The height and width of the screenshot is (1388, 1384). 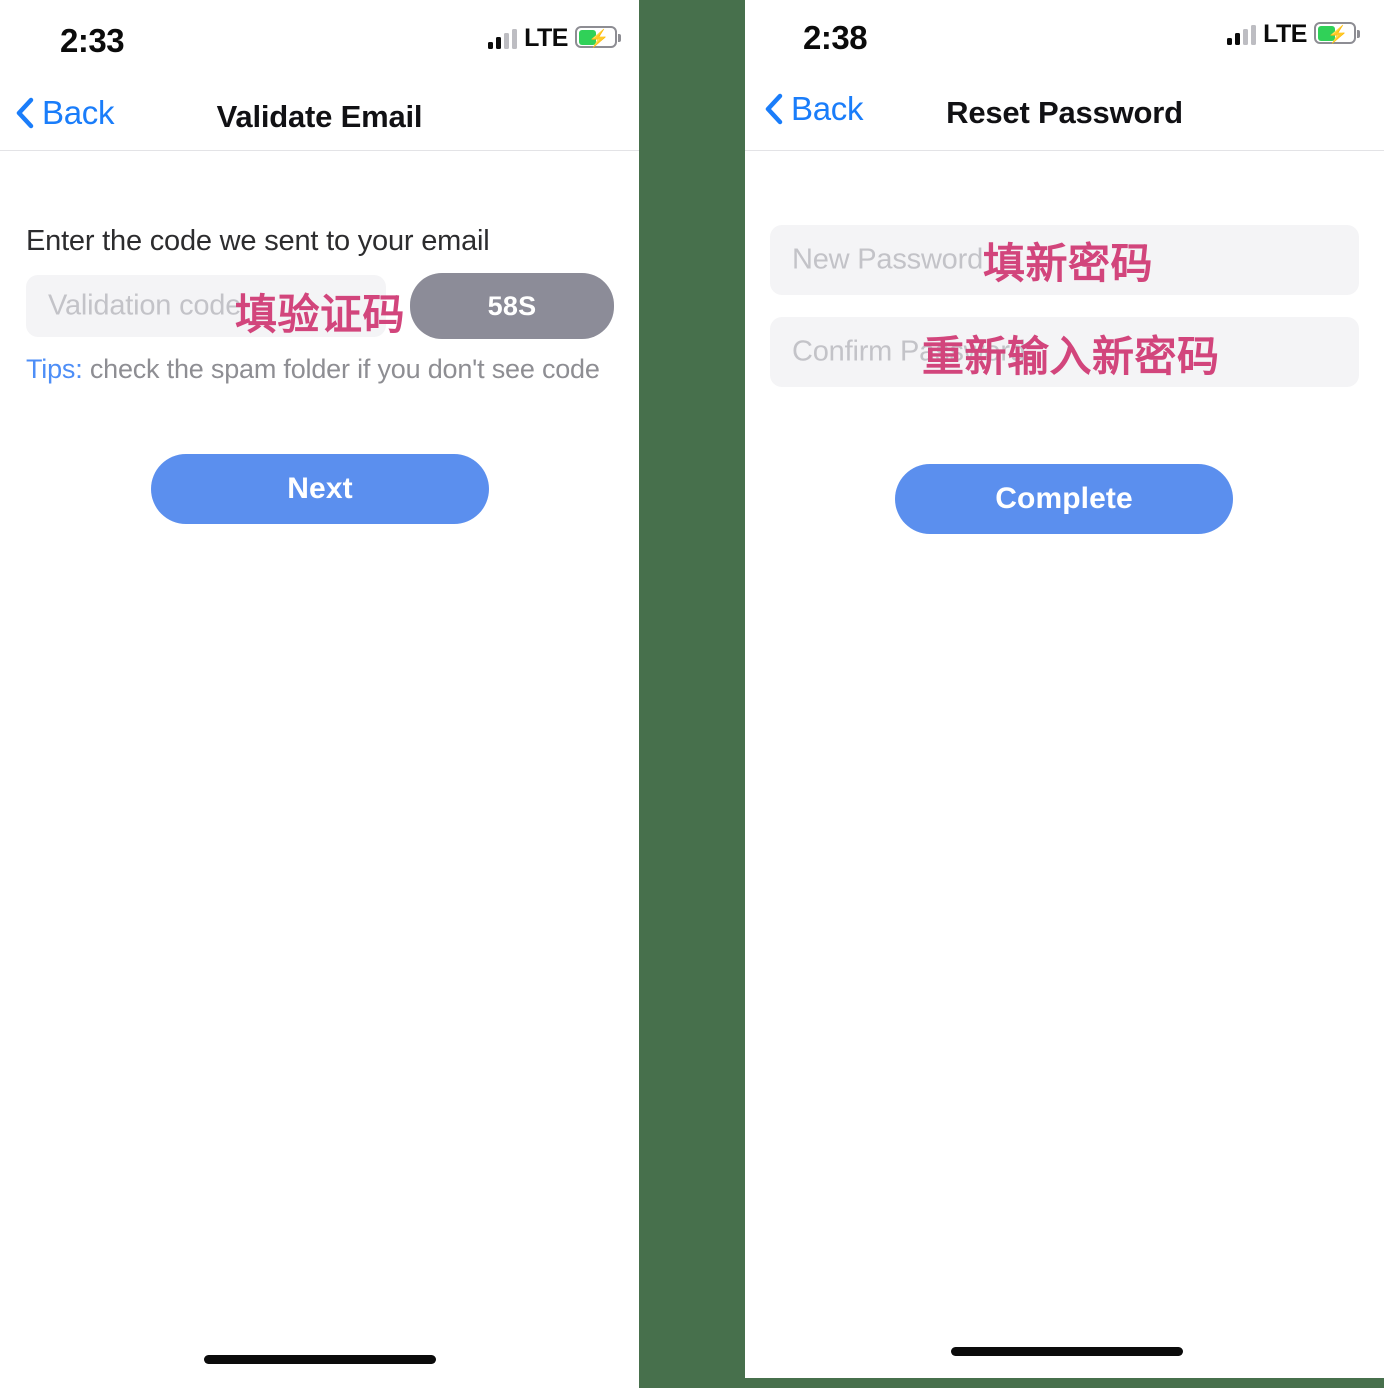 What do you see at coordinates (92, 40) in the screenshot?
I see `status-time: 2:33` at bounding box center [92, 40].